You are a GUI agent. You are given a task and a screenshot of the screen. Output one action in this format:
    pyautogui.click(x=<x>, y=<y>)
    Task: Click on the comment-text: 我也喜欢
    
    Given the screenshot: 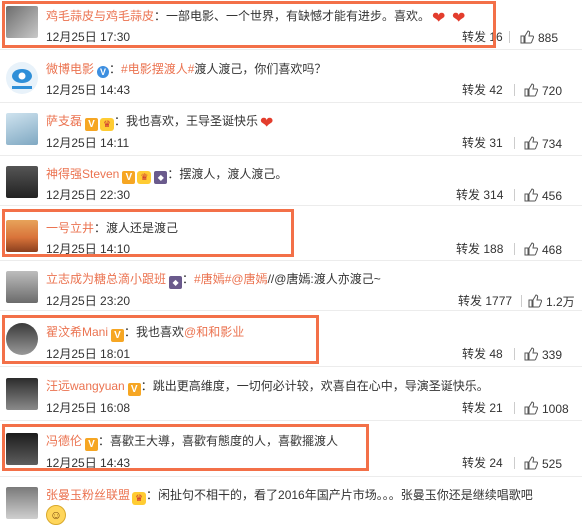 What is the action you would take?
    pyautogui.click(x=160, y=332)
    